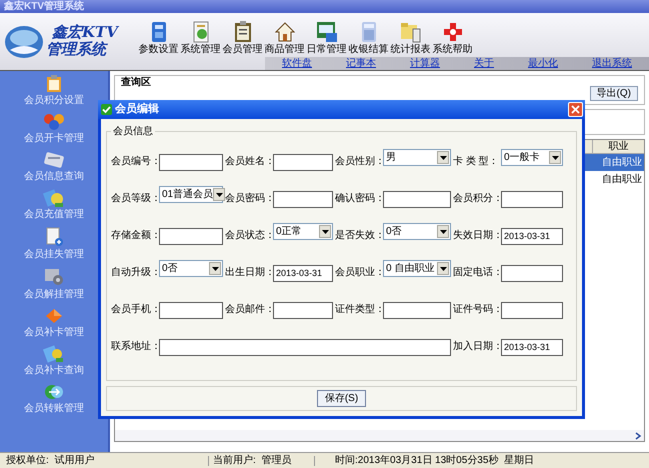 The image size is (649, 468). I want to click on field-label: 卡 类 型：, so click(476, 161).